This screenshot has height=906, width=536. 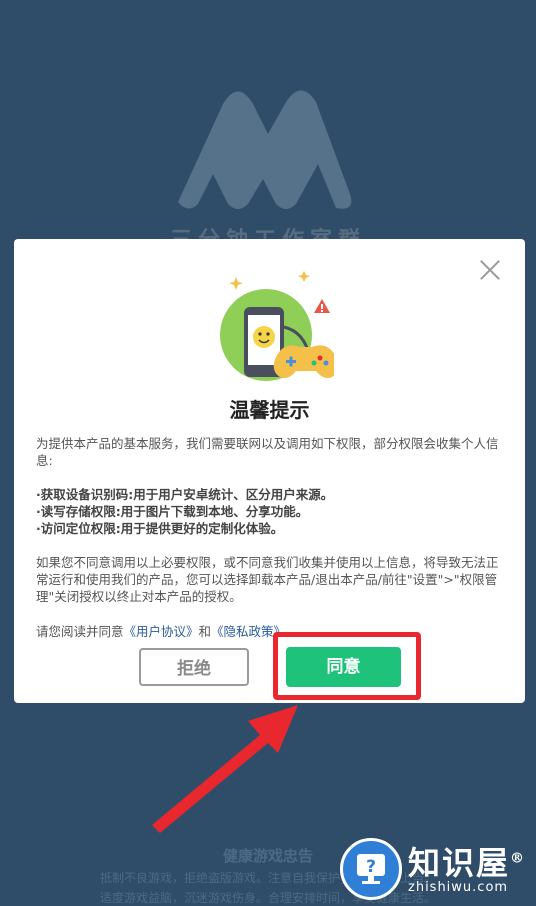 I want to click on permission-item: ·获取设备识别码:用于用户安卓统计、区分用户来源。, so click(x=185, y=494).